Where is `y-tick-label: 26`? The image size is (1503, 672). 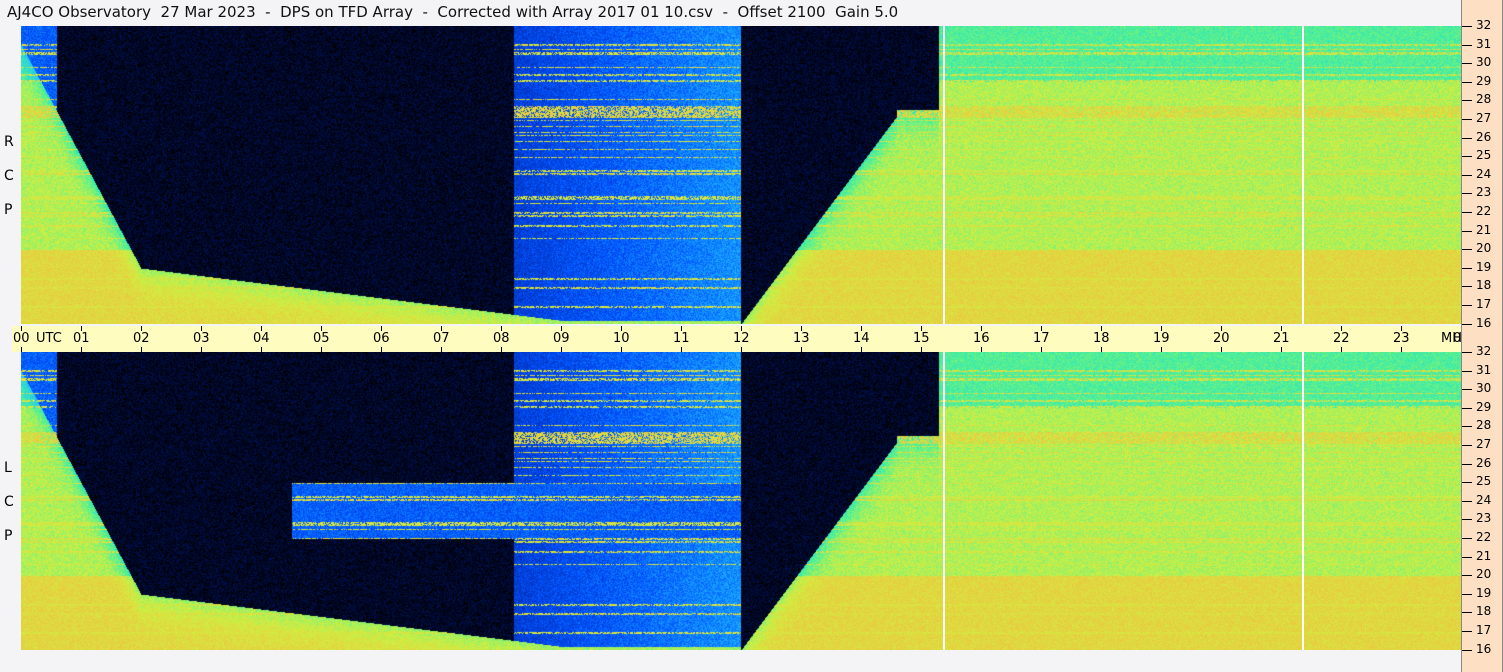 y-tick-label: 26 is located at coordinates (1484, 136).